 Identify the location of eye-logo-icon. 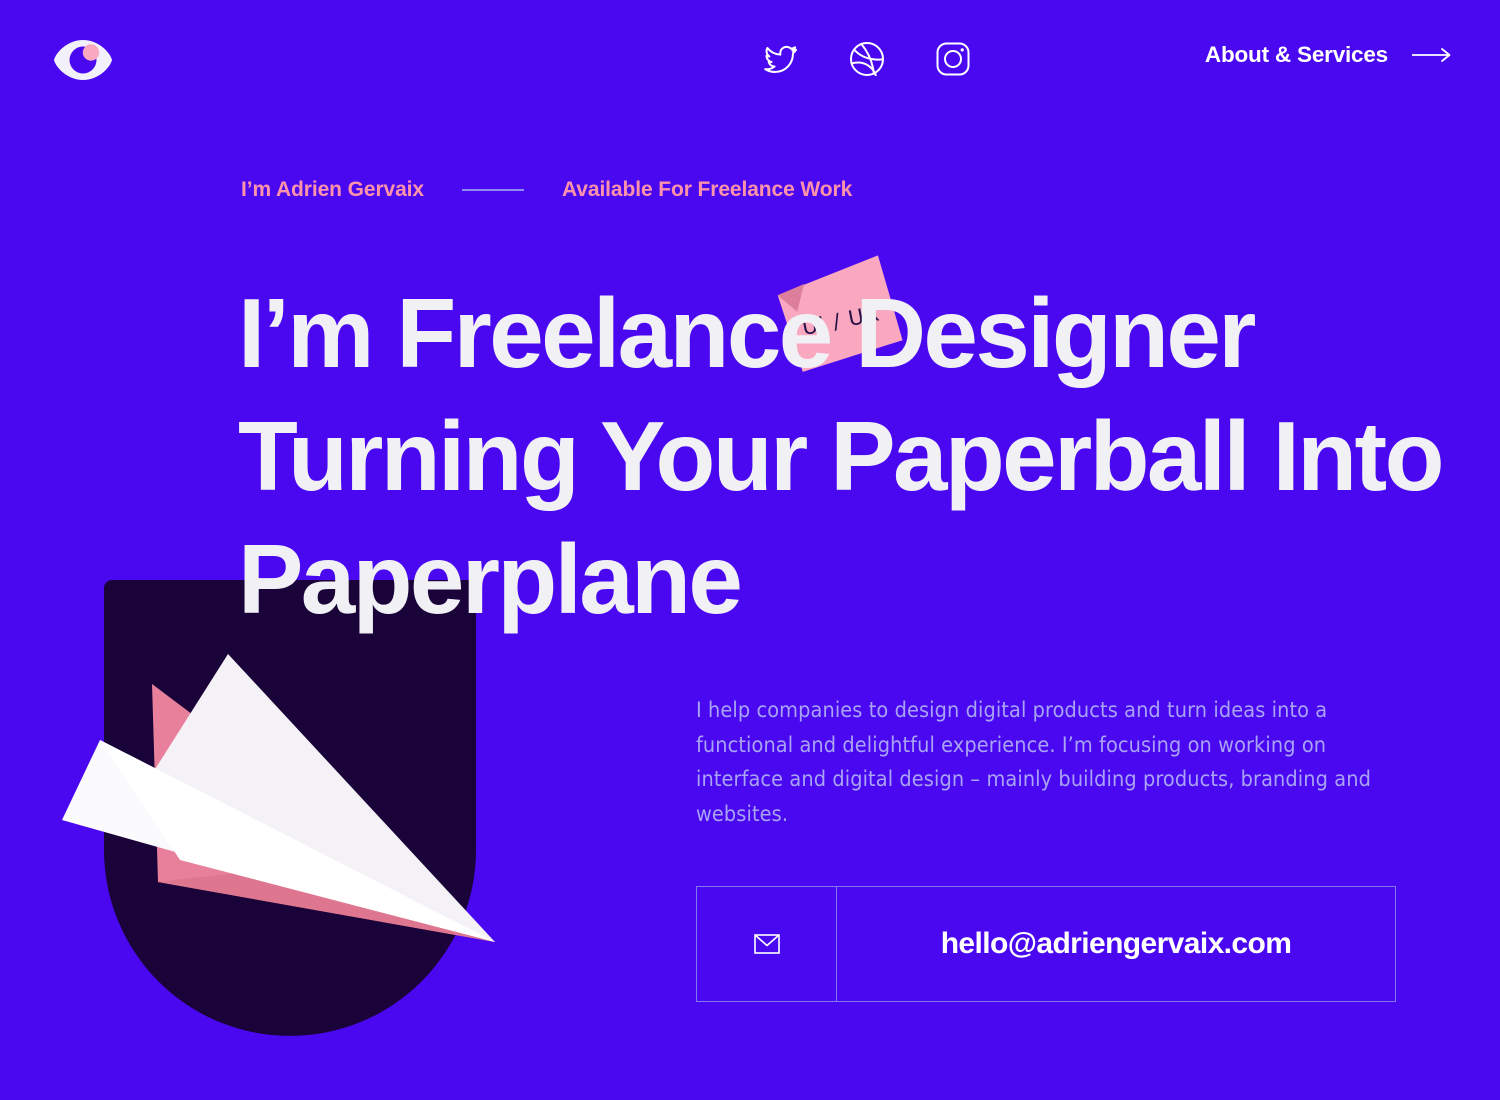
(83, 60).